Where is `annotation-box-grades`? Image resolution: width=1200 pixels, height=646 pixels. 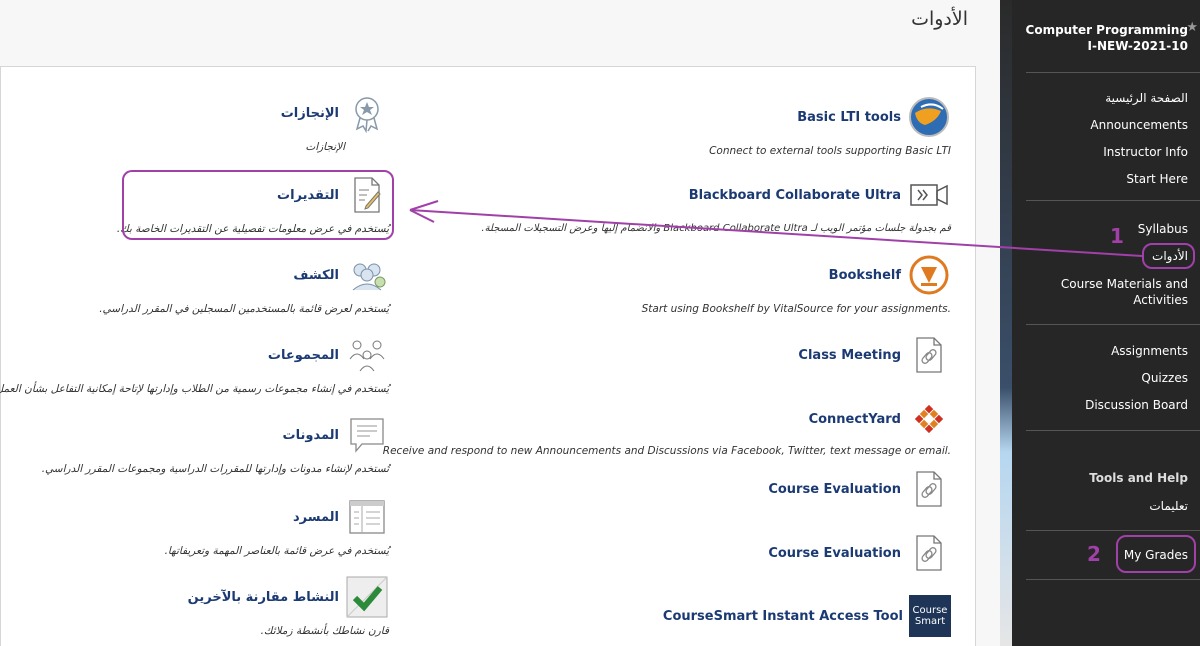
annotation-box-grades is located at coordinates (258, 205).